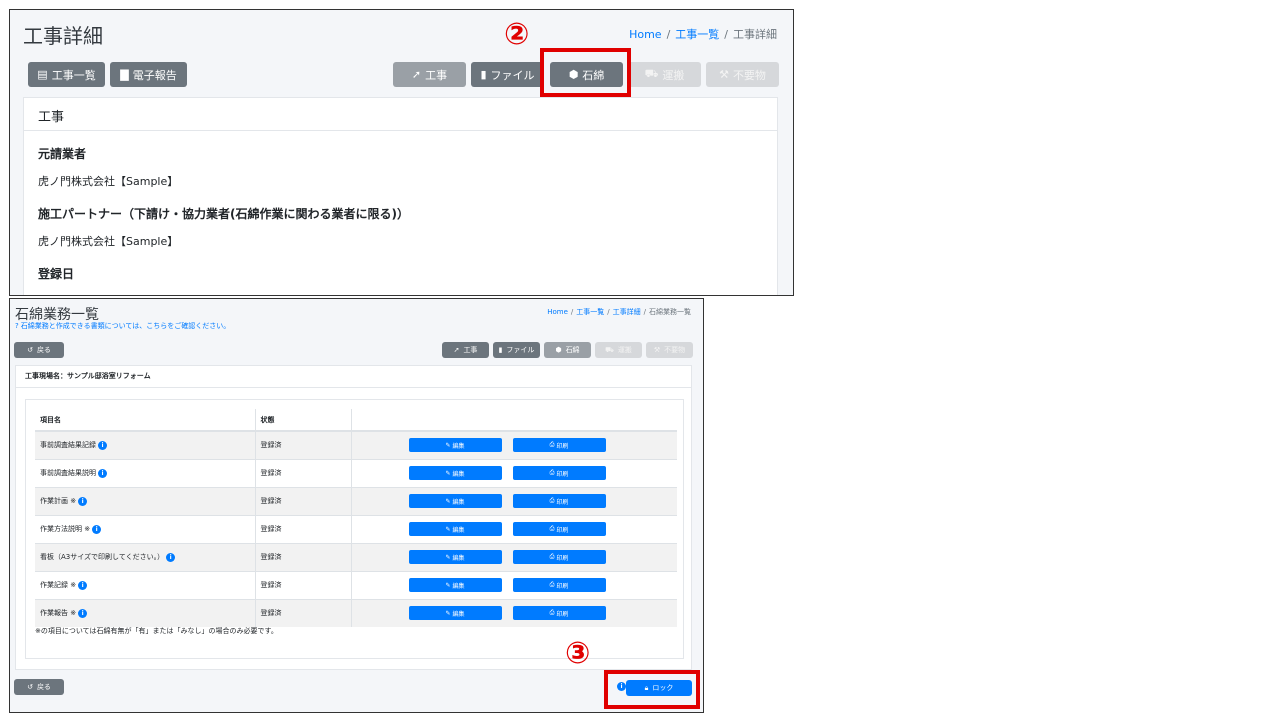  Describe the element at coordinates (124, 74) in the screenshot. I see `document-icon: ▇` at that location.